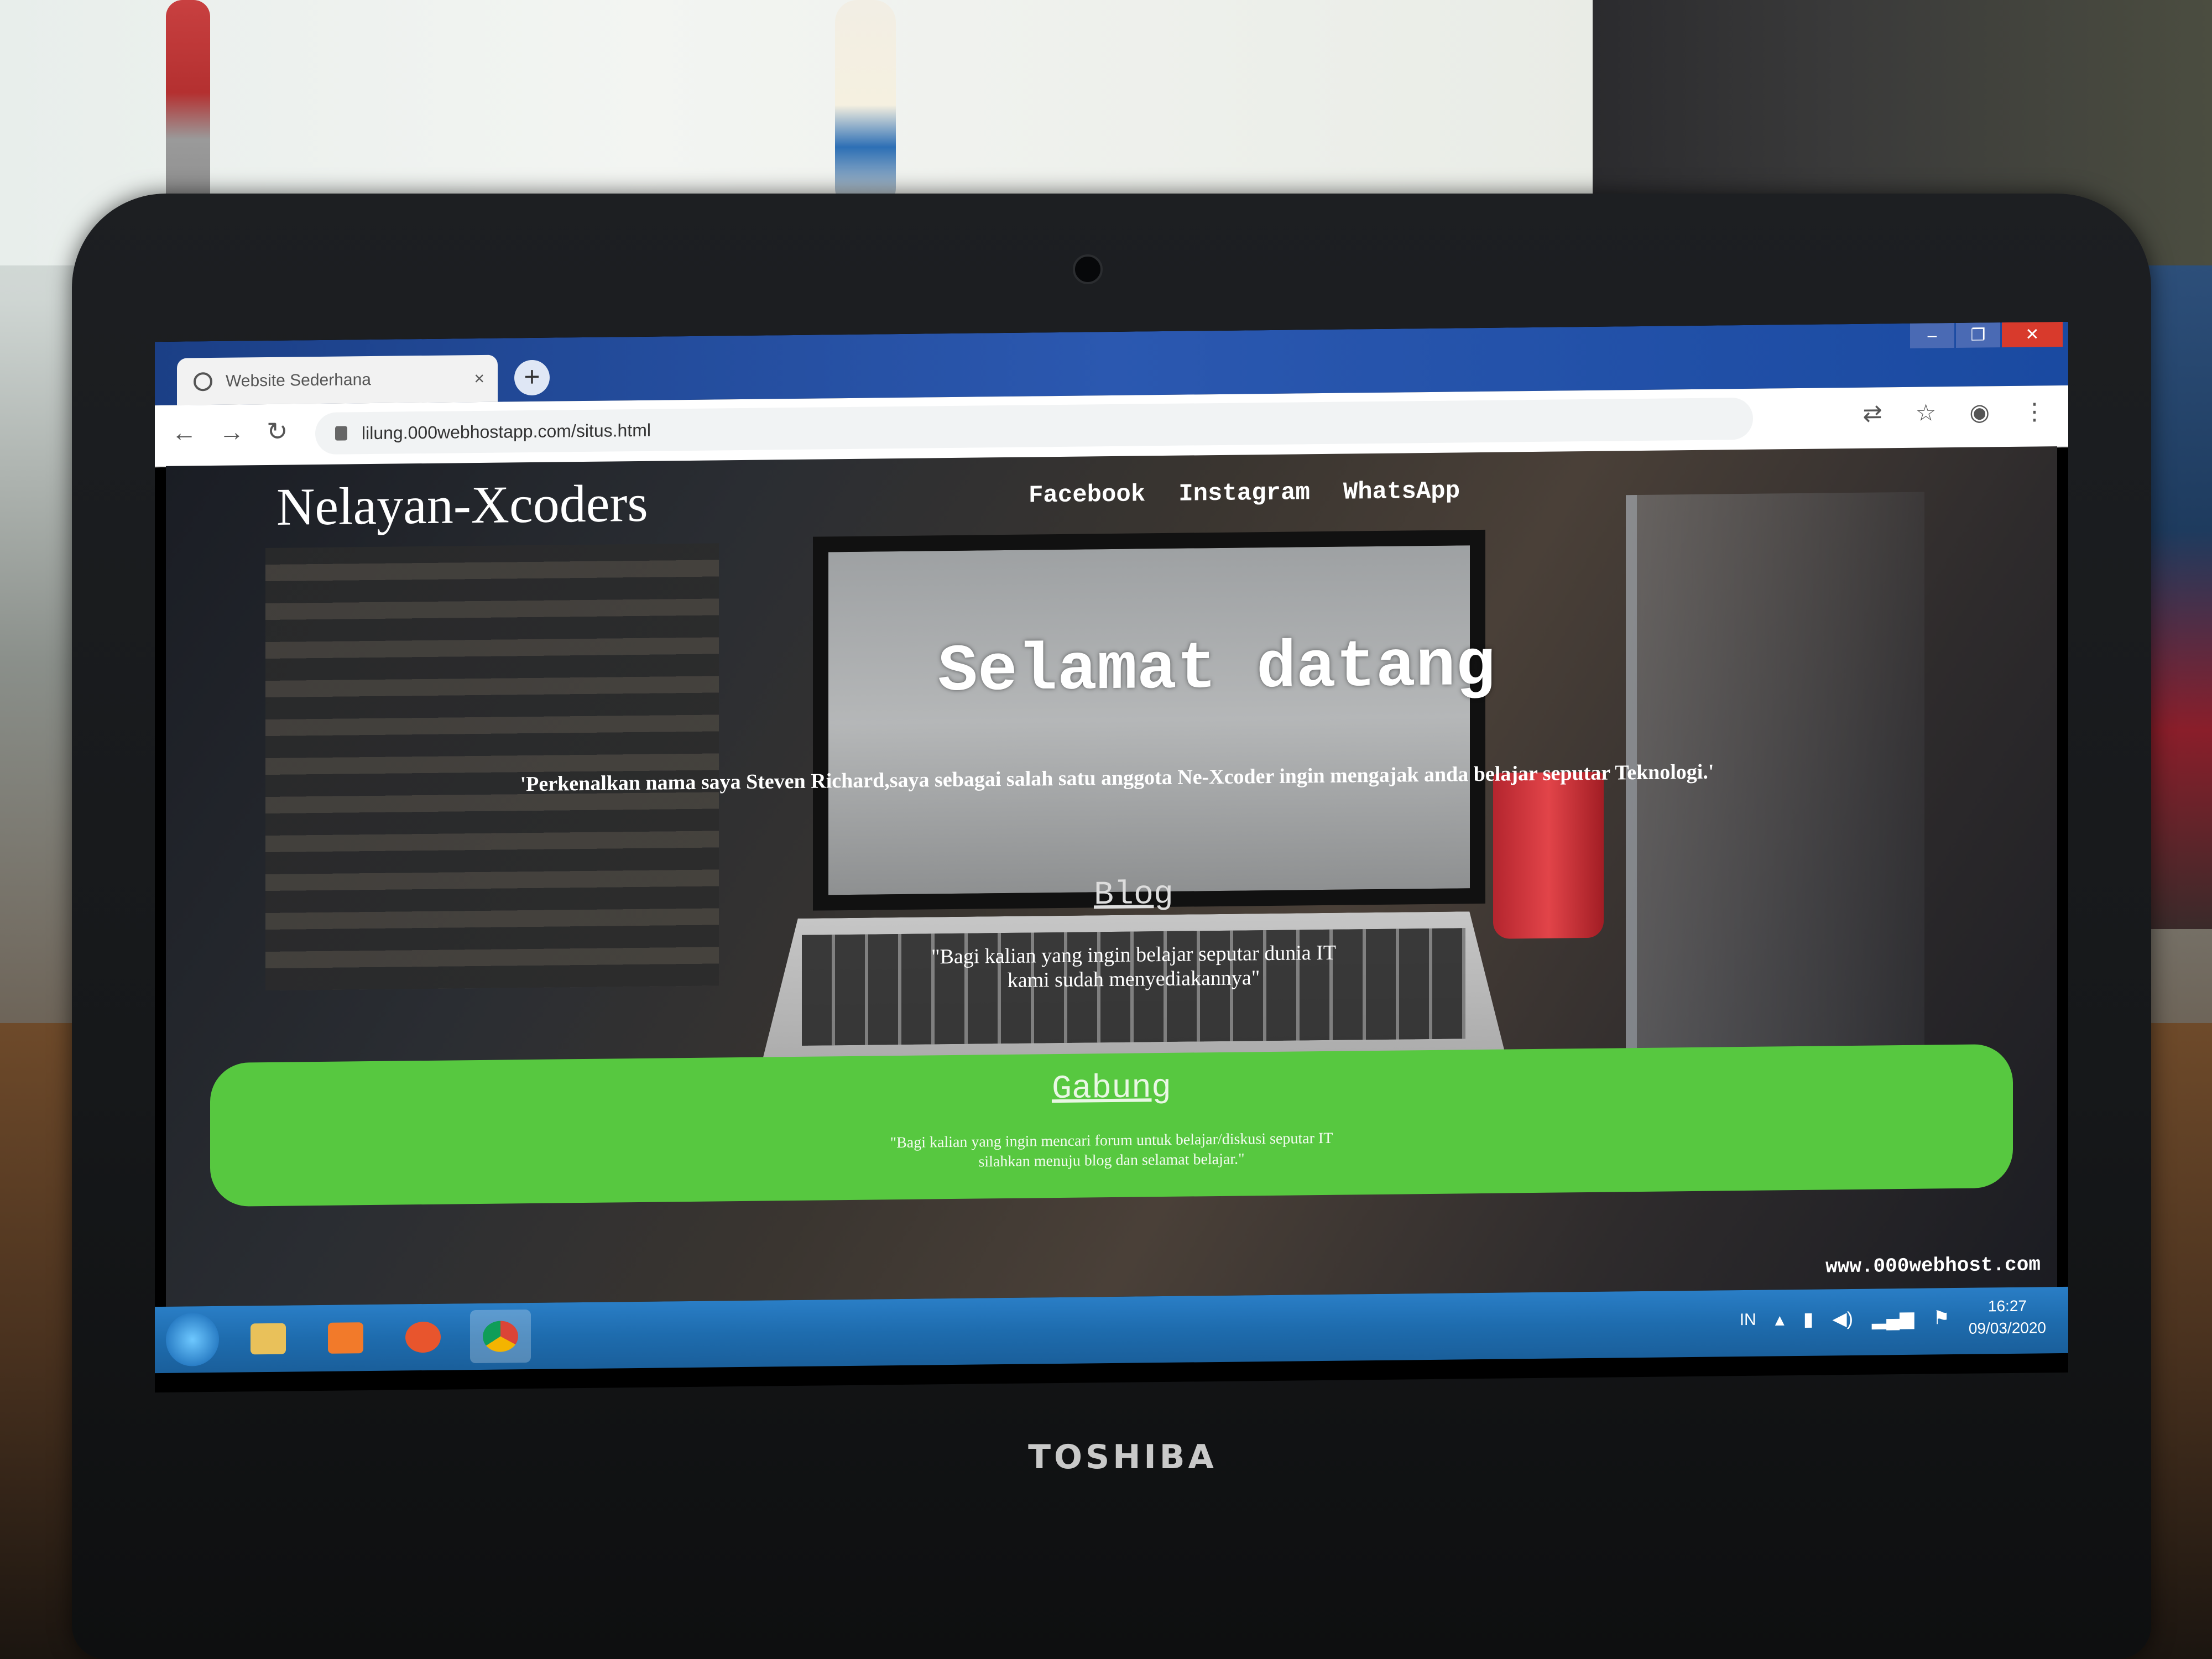 Image resolution: width=2212 pixels, height=1659 pixels. I want to click on volume-icon: ◀), so click(1843, 1319).